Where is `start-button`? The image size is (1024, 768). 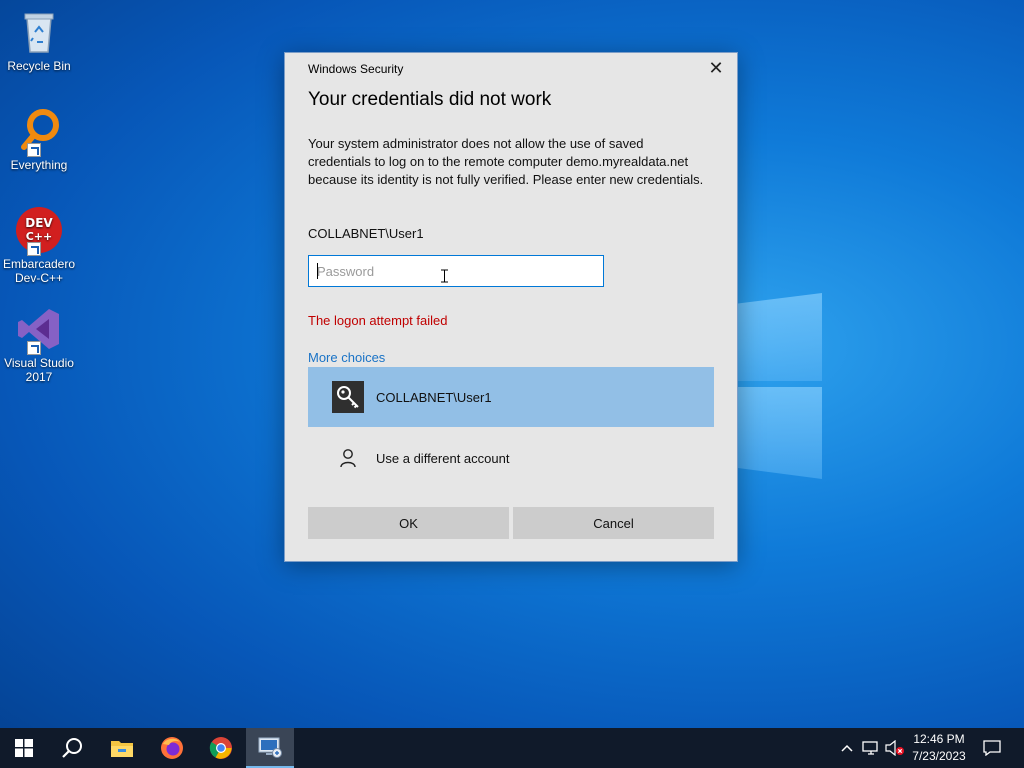 start-button is located at coordinates (24, 748).